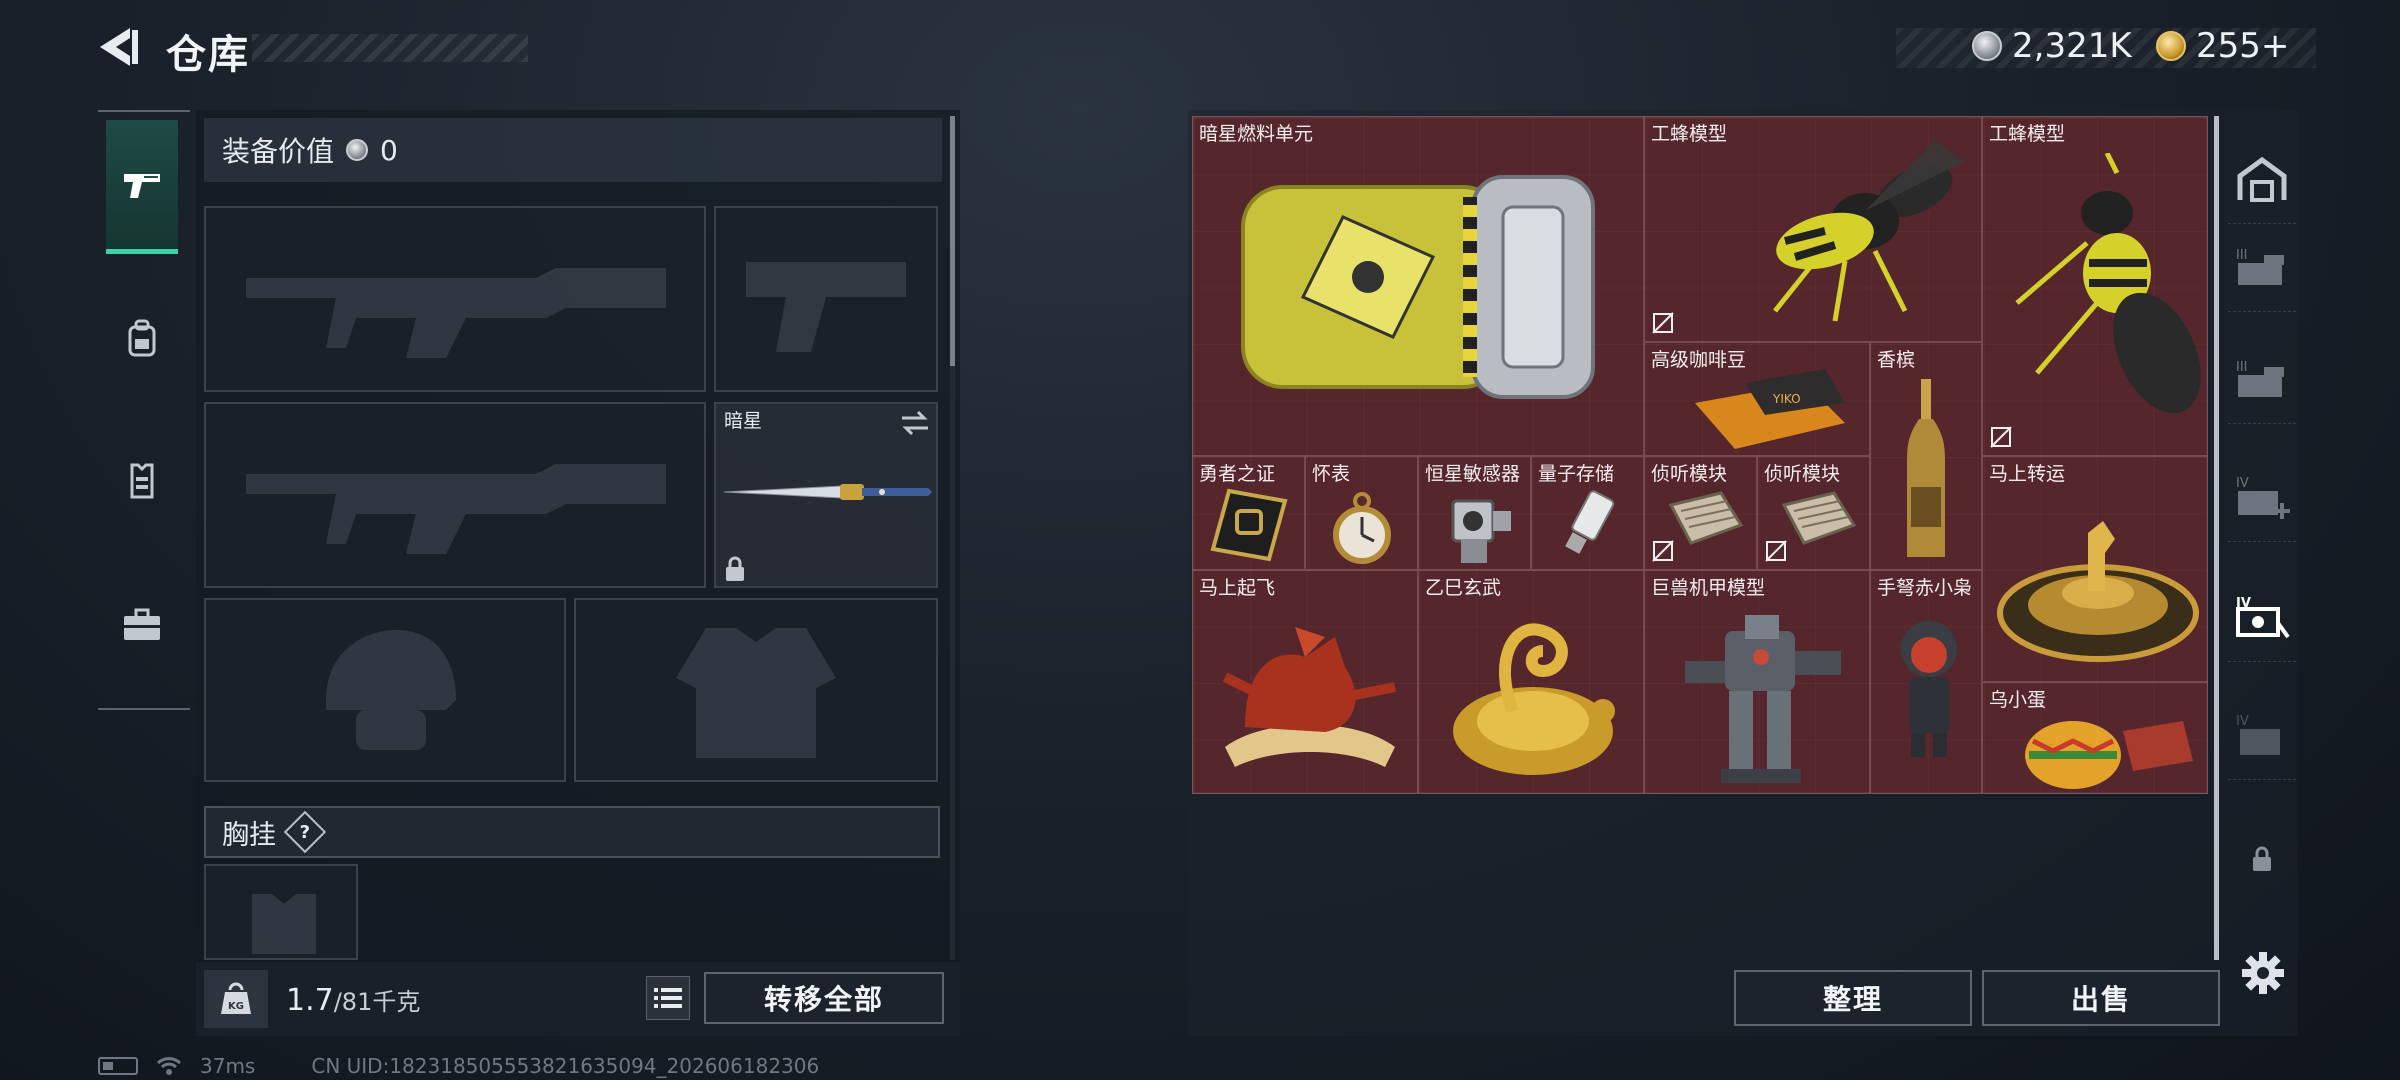  Describe the element at coordinates (1926, 682) in the screenshot. I see `stash-item-figurine: 手弩赤小枭` at that location.